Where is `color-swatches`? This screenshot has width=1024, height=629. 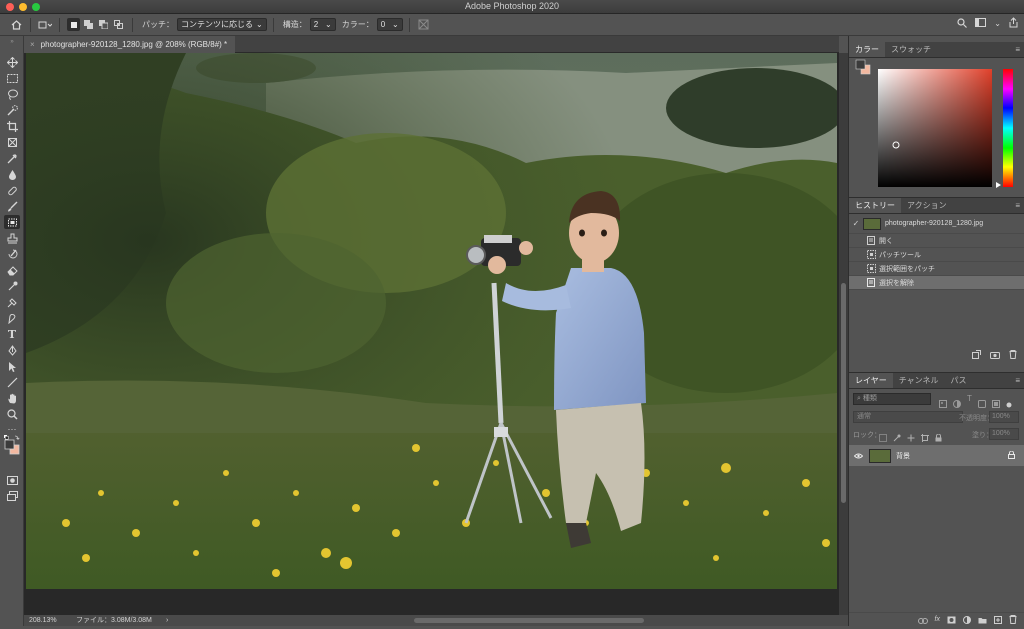 color-swatches is located at coordinates (12, 446).